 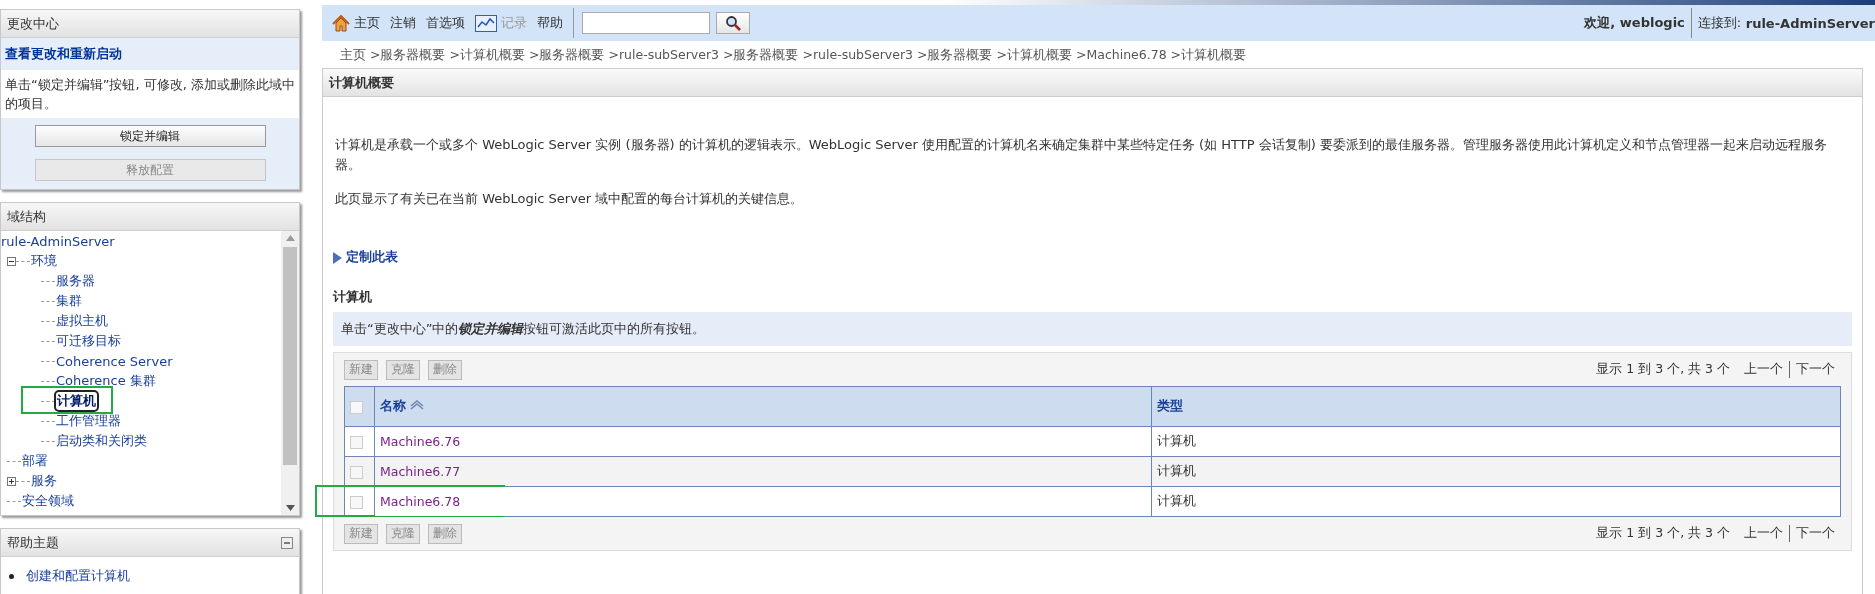 I want to click on panel-title: 帮助主题, so click(x=33, y=542).